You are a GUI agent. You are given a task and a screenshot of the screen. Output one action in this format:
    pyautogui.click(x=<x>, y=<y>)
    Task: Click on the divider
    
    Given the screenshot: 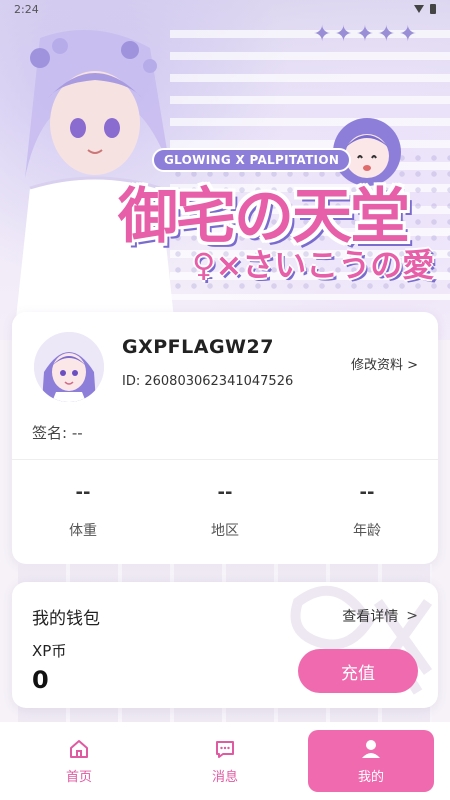 What is the action you would take?
    pyautogui.click(x=225, y=459)
    